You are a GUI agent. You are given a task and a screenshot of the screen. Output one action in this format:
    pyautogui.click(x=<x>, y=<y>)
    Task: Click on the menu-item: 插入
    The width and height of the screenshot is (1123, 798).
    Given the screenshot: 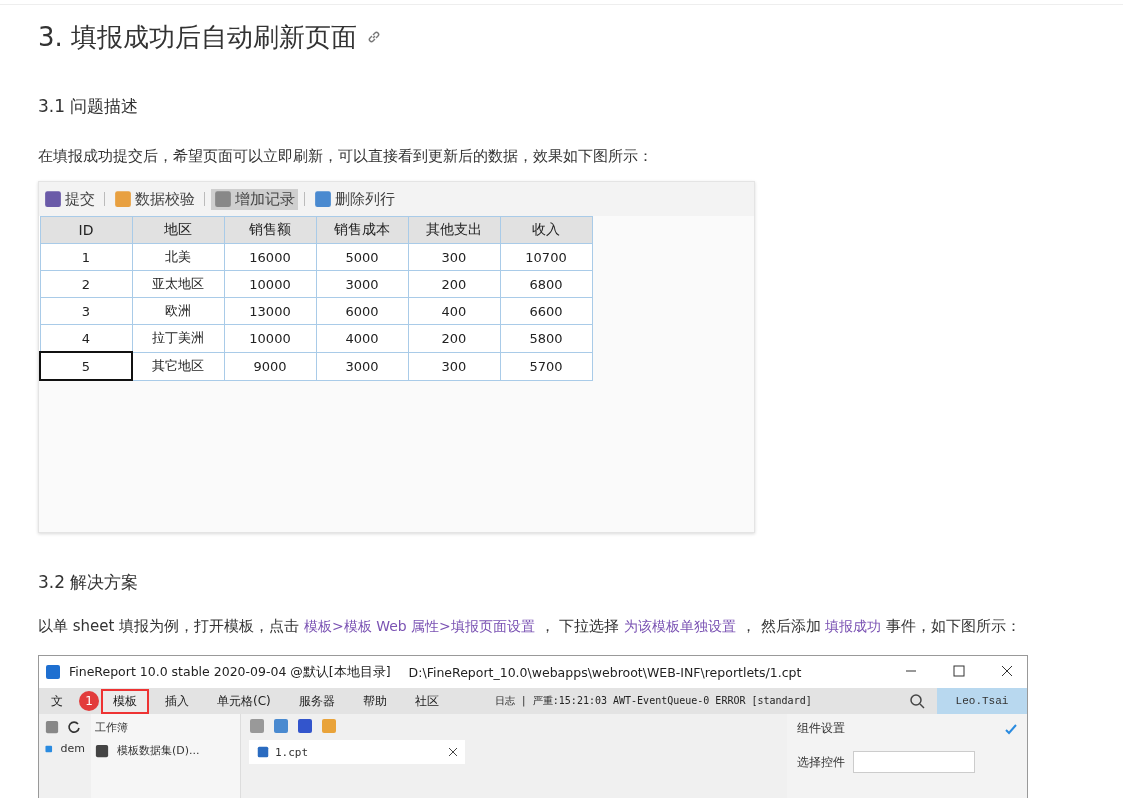 What is the action you would take?
    pyautogui.click(x=177, y=701)
    